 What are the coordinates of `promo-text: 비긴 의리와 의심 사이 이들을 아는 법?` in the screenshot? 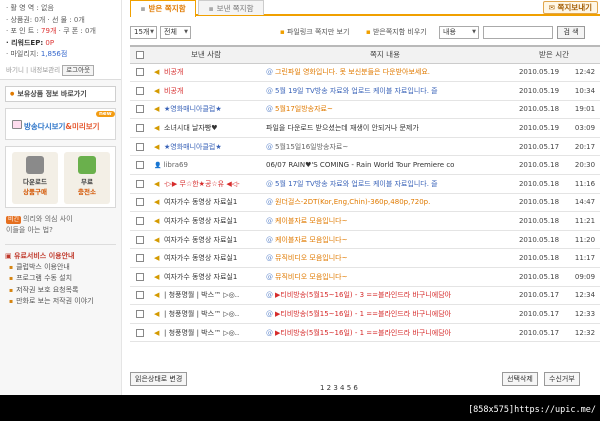 It's located at (60, 225).